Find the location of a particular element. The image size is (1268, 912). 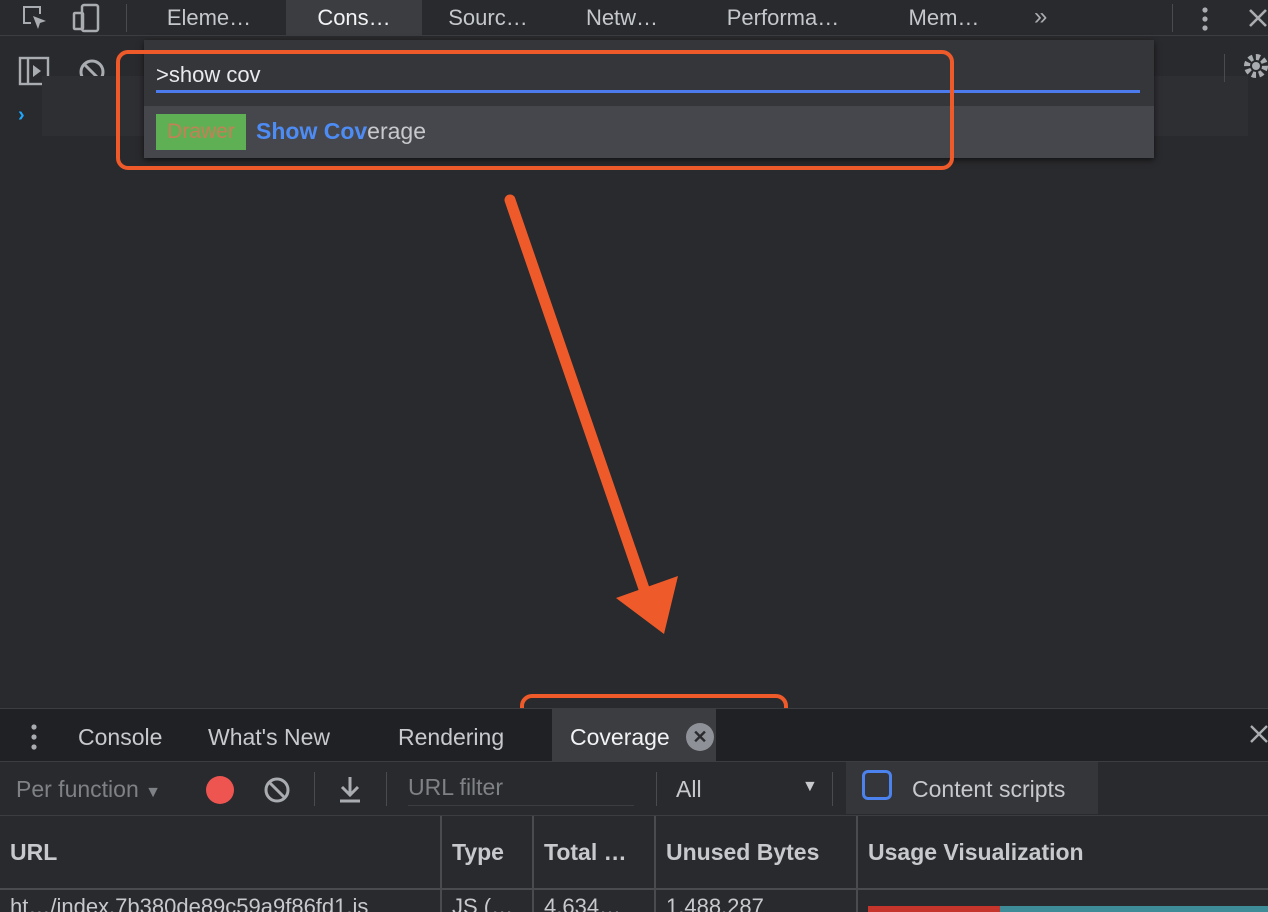

inspect-element-icon is located at coordinates (35, 18).